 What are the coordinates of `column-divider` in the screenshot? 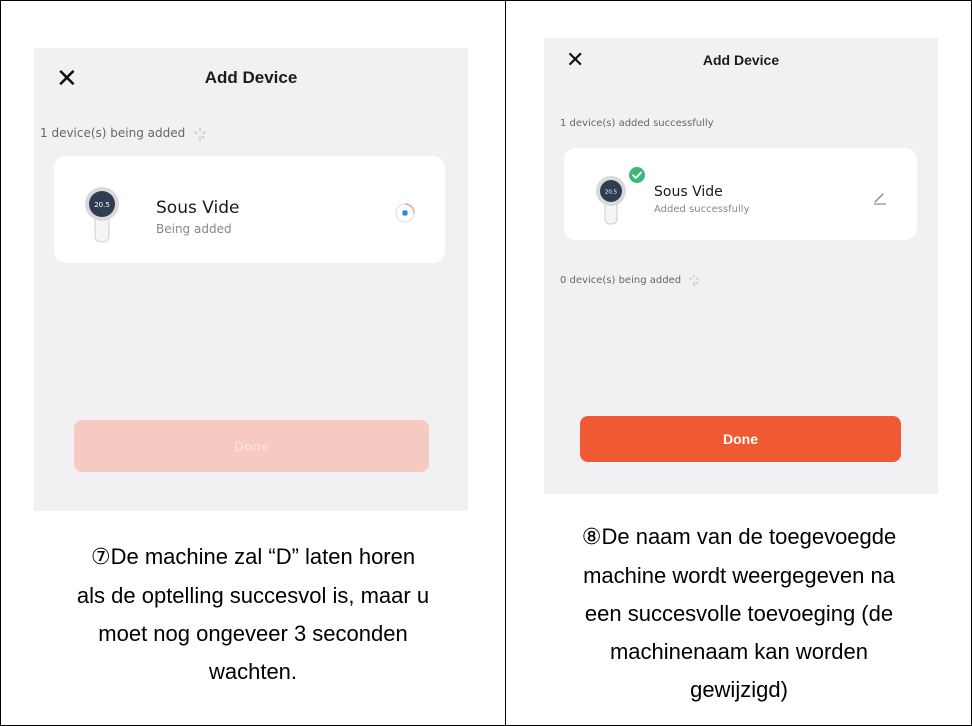 It's located at (505, 363).